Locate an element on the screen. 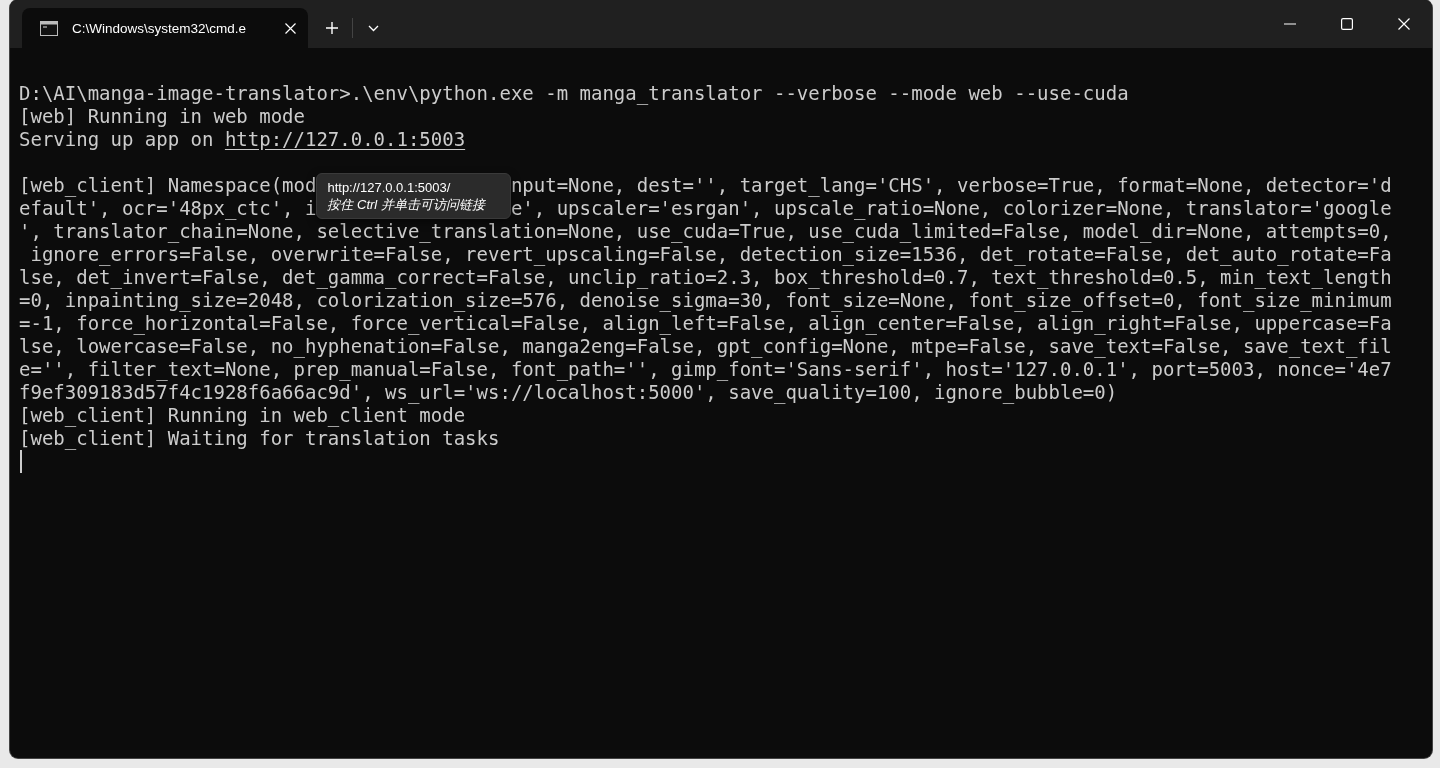  output-line: f9ef309183d57f4c1928f6a66ac9d', ws_url='ws://localhost:5000', save_quality=100, ignore_bubble=0) is located at coordinates (569, 392).